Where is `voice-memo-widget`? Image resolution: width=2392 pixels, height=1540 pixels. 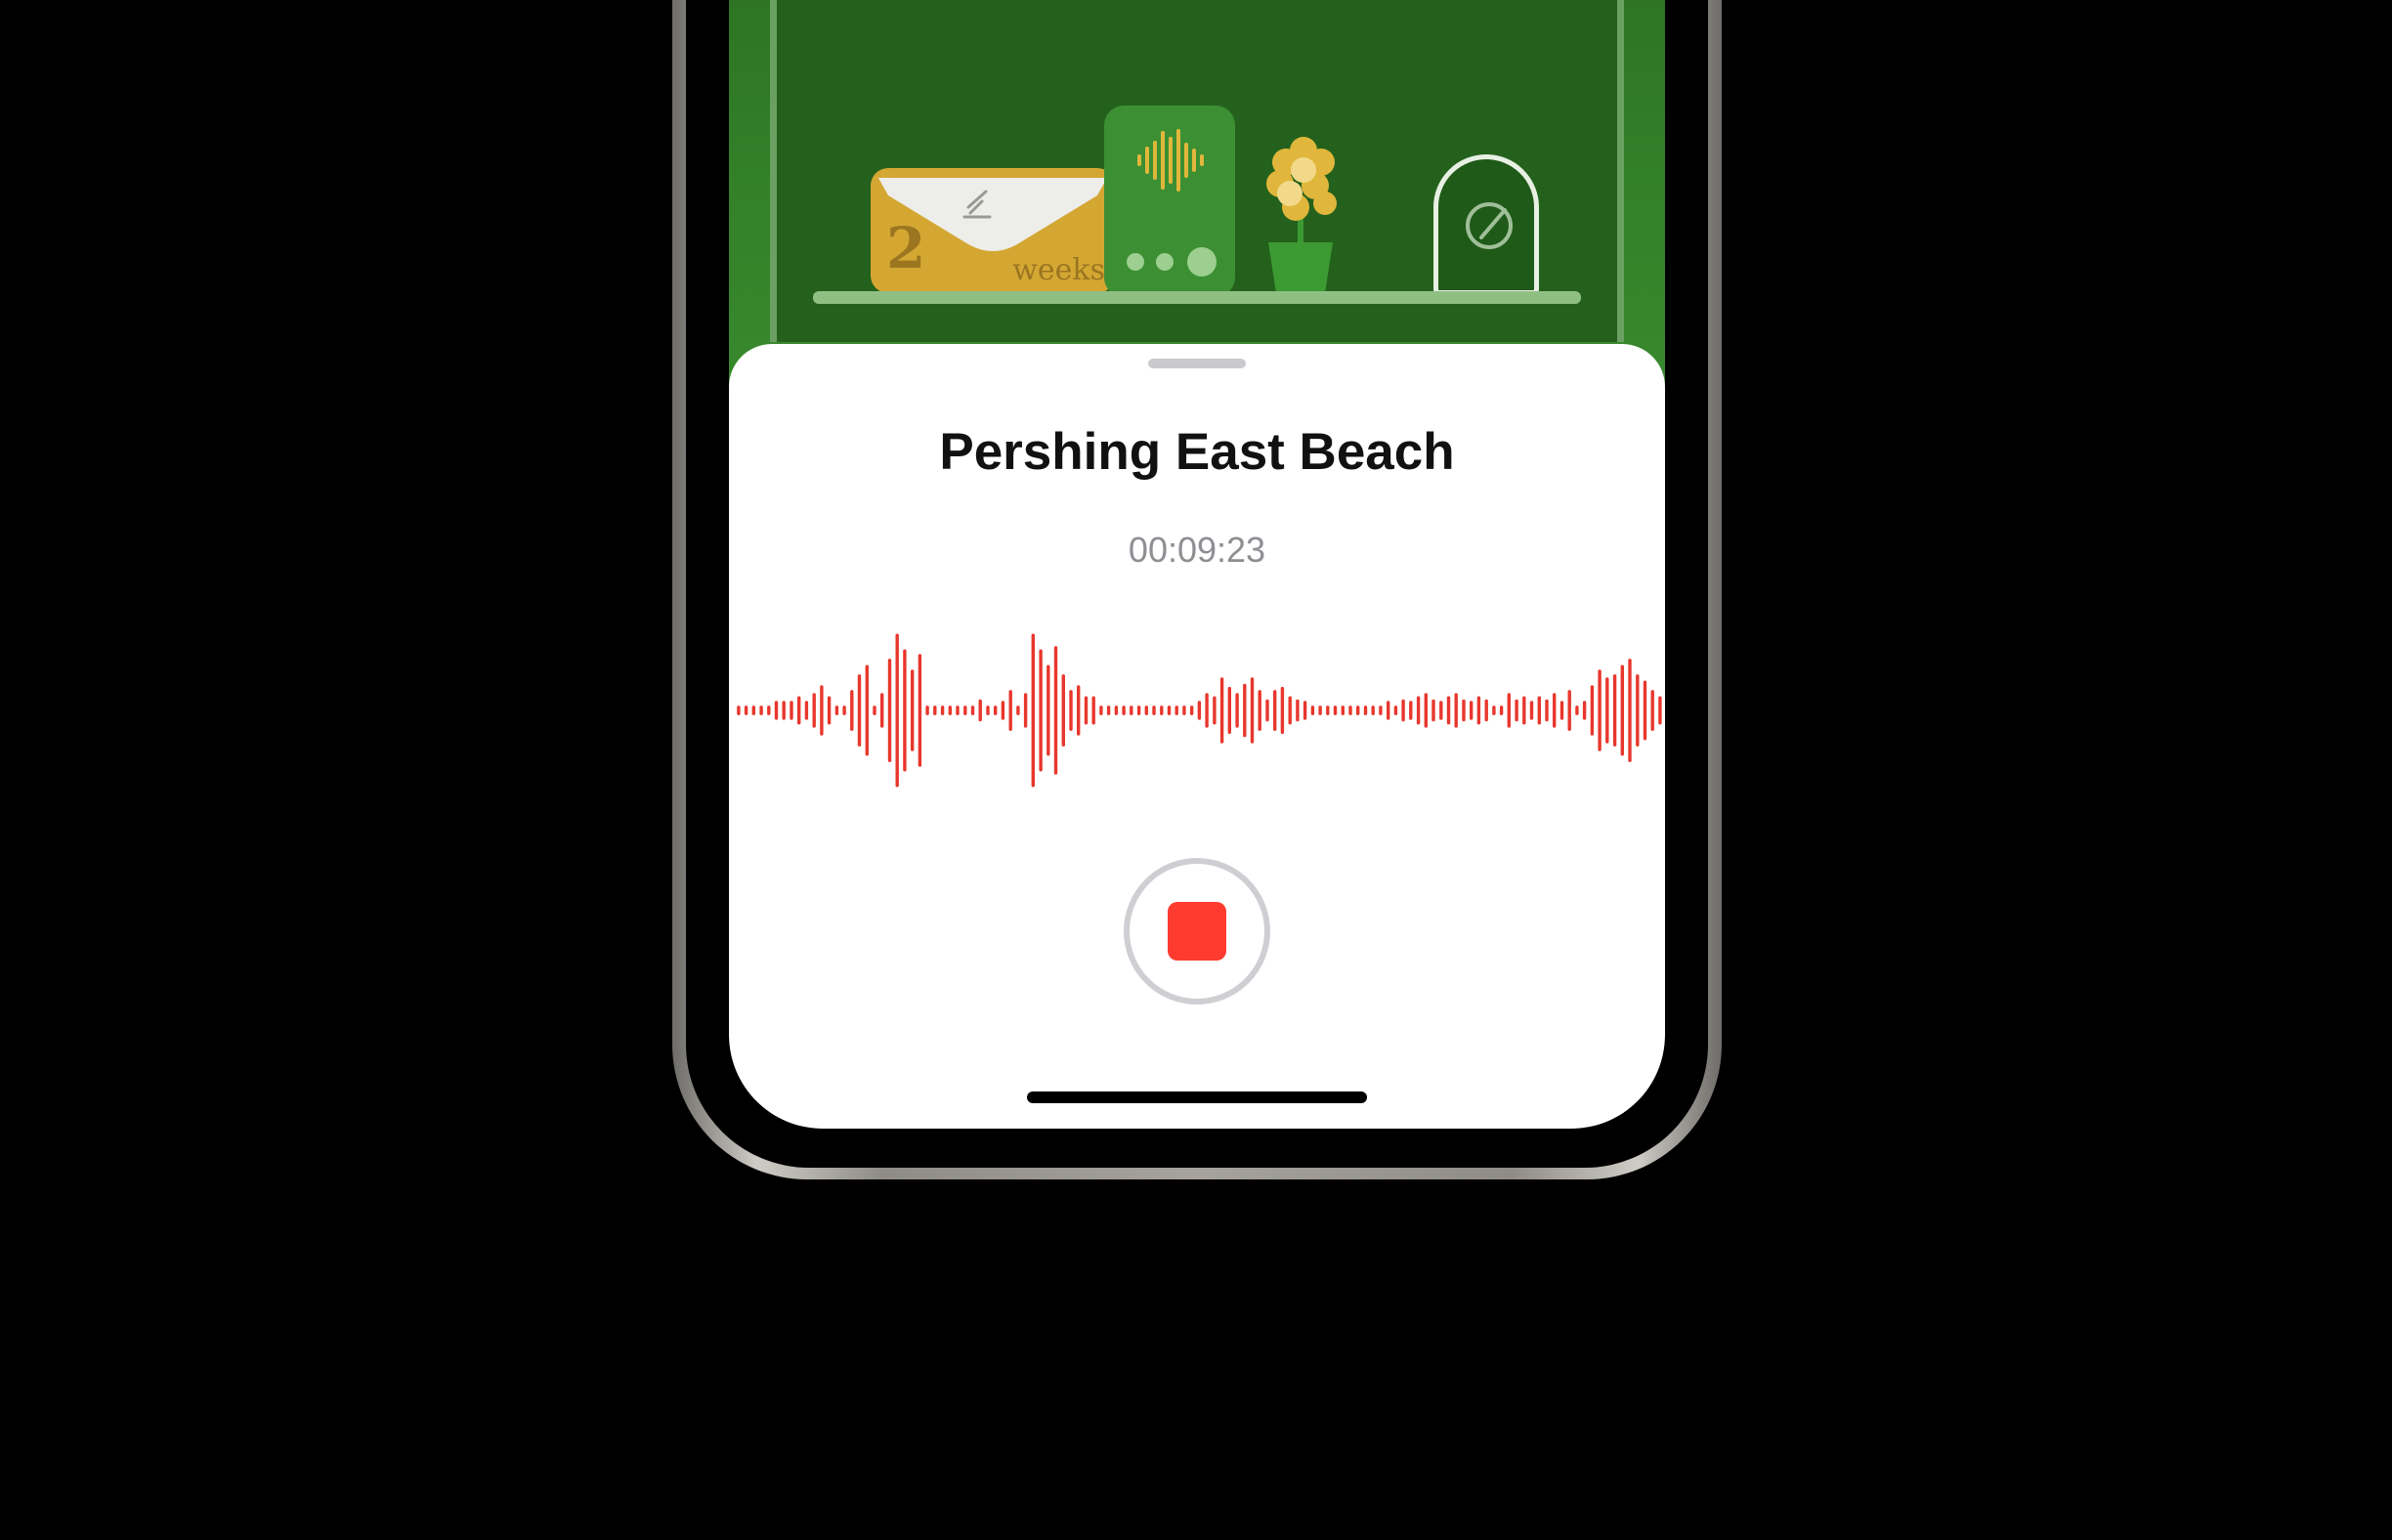 voice-memo-widget is located at coordinates (1169, 201).